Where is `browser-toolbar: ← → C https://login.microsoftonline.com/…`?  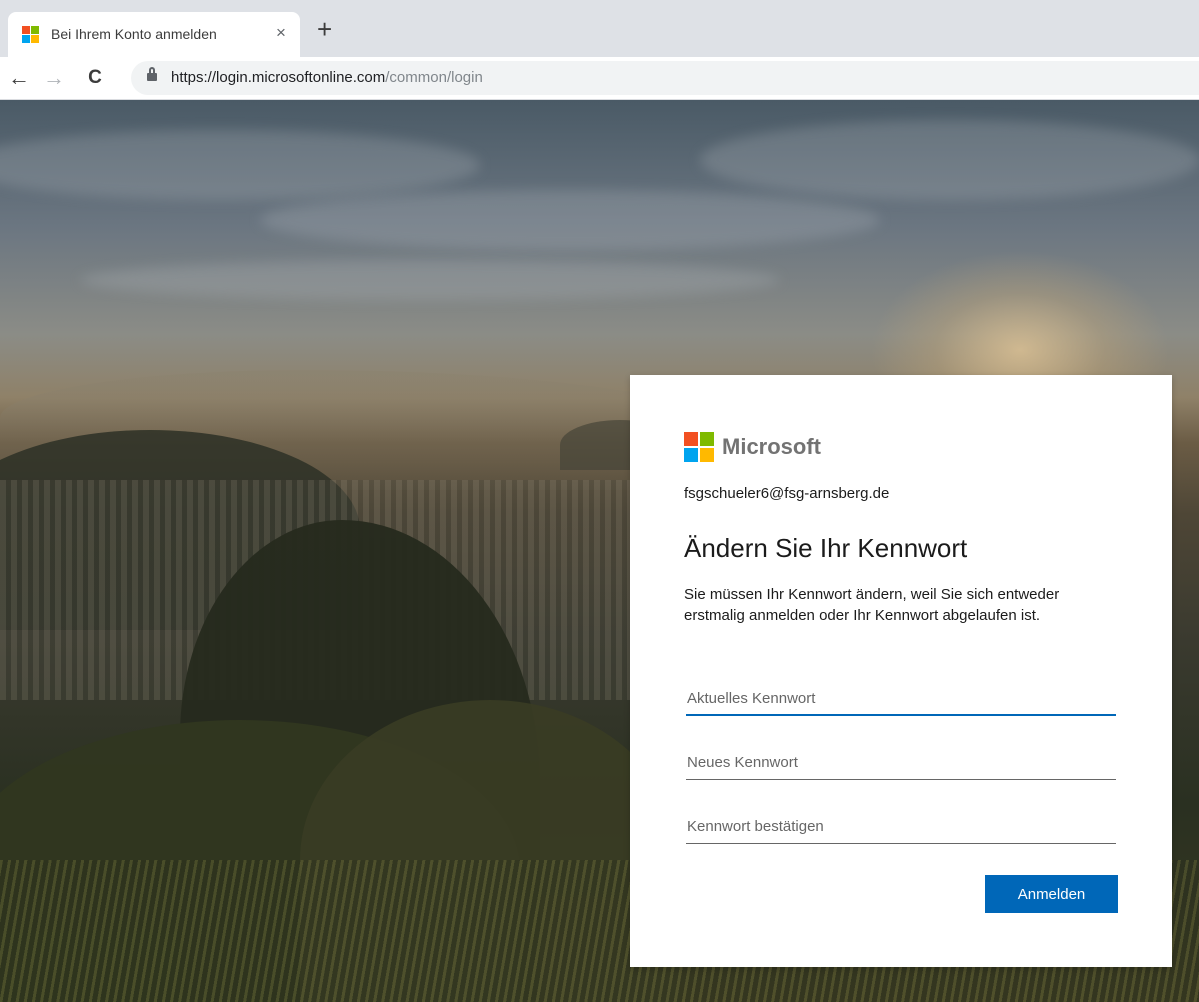 browser-toolbar: ← → C https://login.microsoftonline.com/… is located at coordinates (599, 78).